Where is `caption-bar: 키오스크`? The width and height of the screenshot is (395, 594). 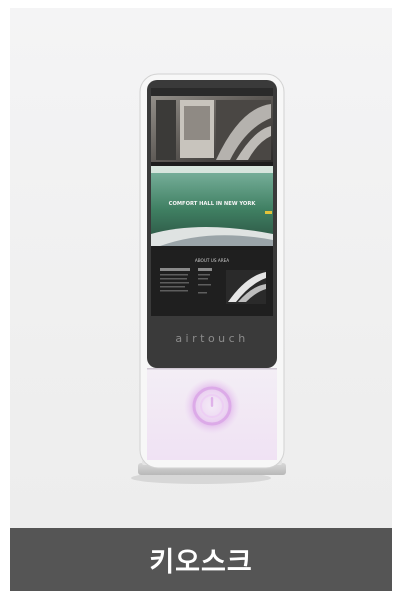 caption-bar: 키오스크 is located at coordinates (201, 559).